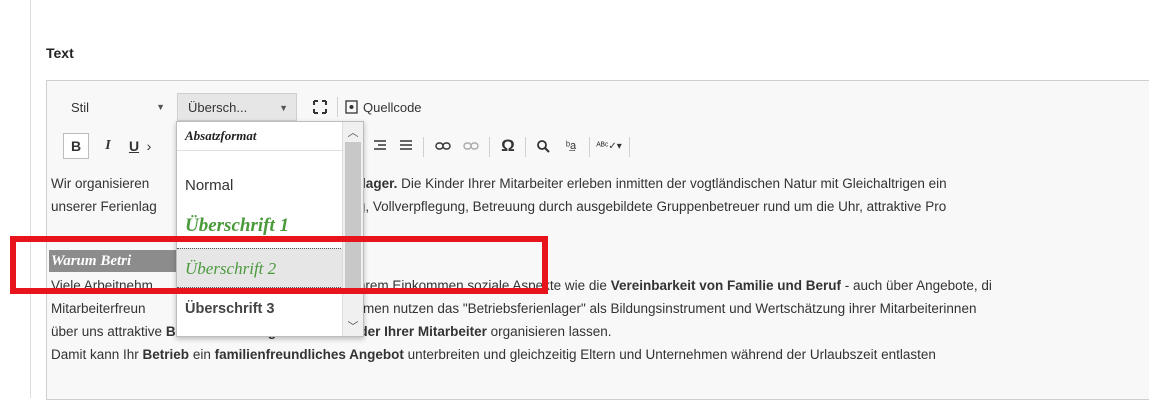 The height and width of the screenshot is (400, 1149). Describe the element at coordinates (309, 354) in the screenshot. I see `text-span-bold: familienfreundliches Angebot` at that location.